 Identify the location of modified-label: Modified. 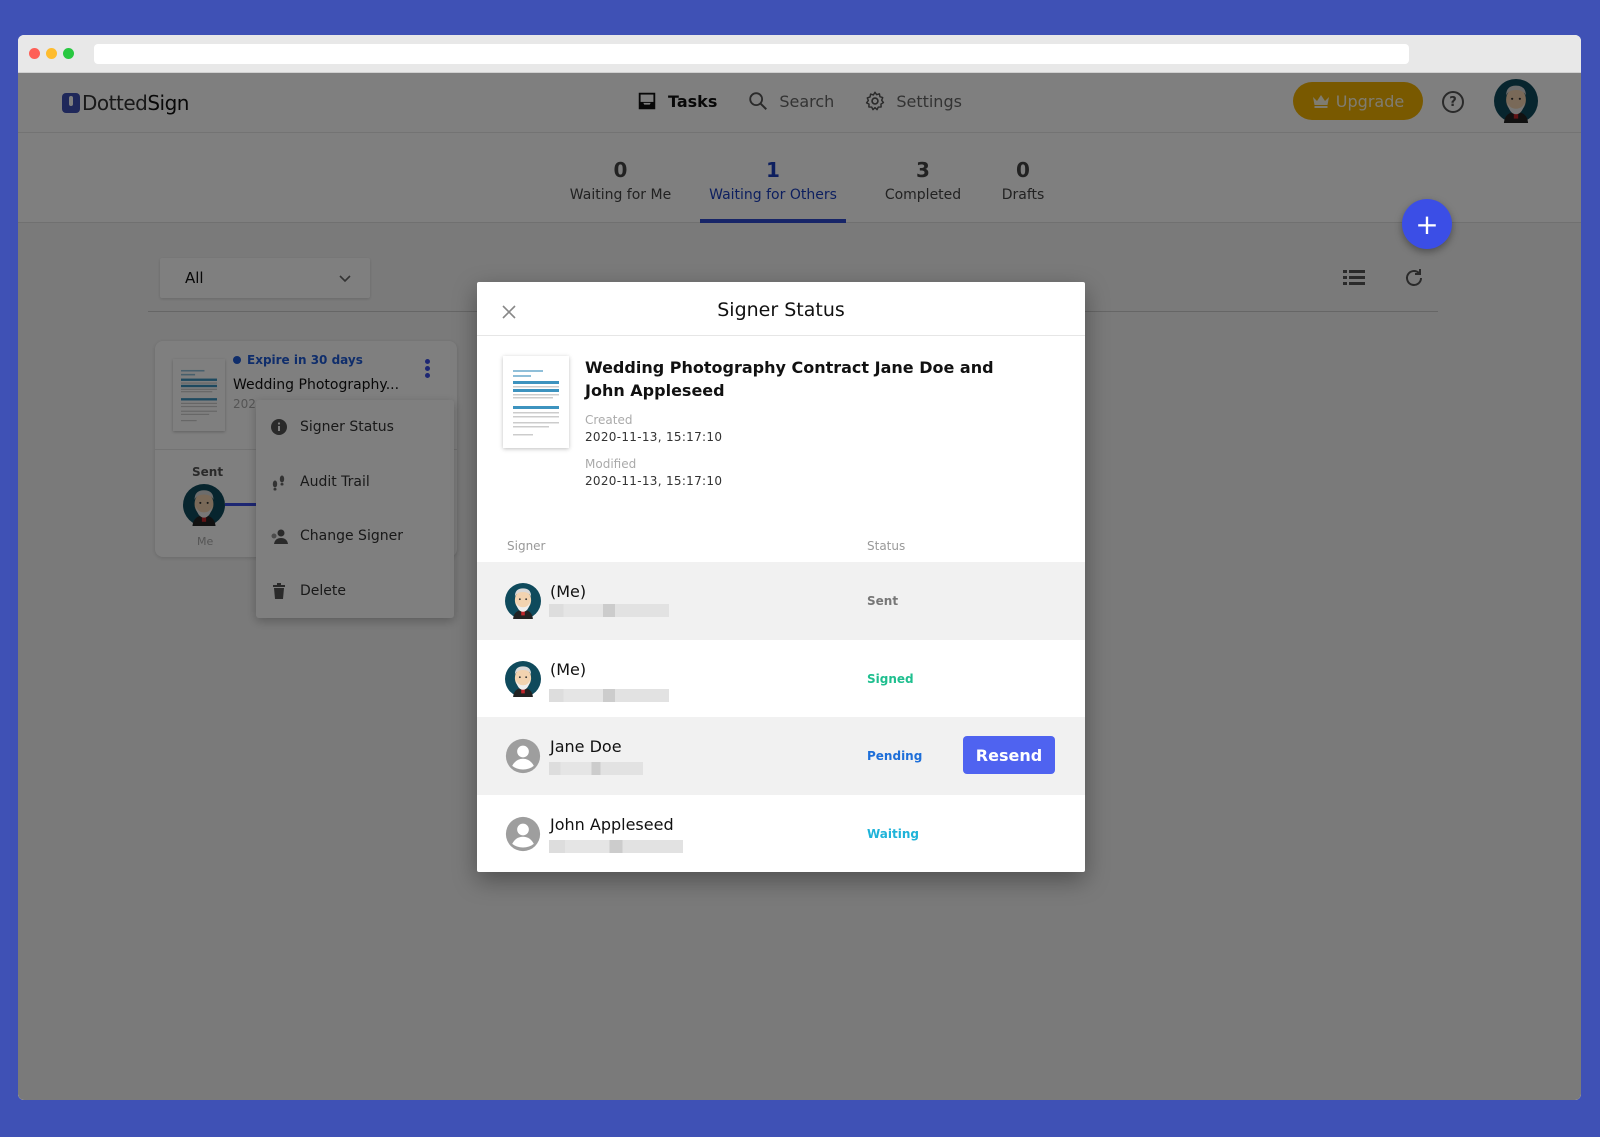
(611, 464).